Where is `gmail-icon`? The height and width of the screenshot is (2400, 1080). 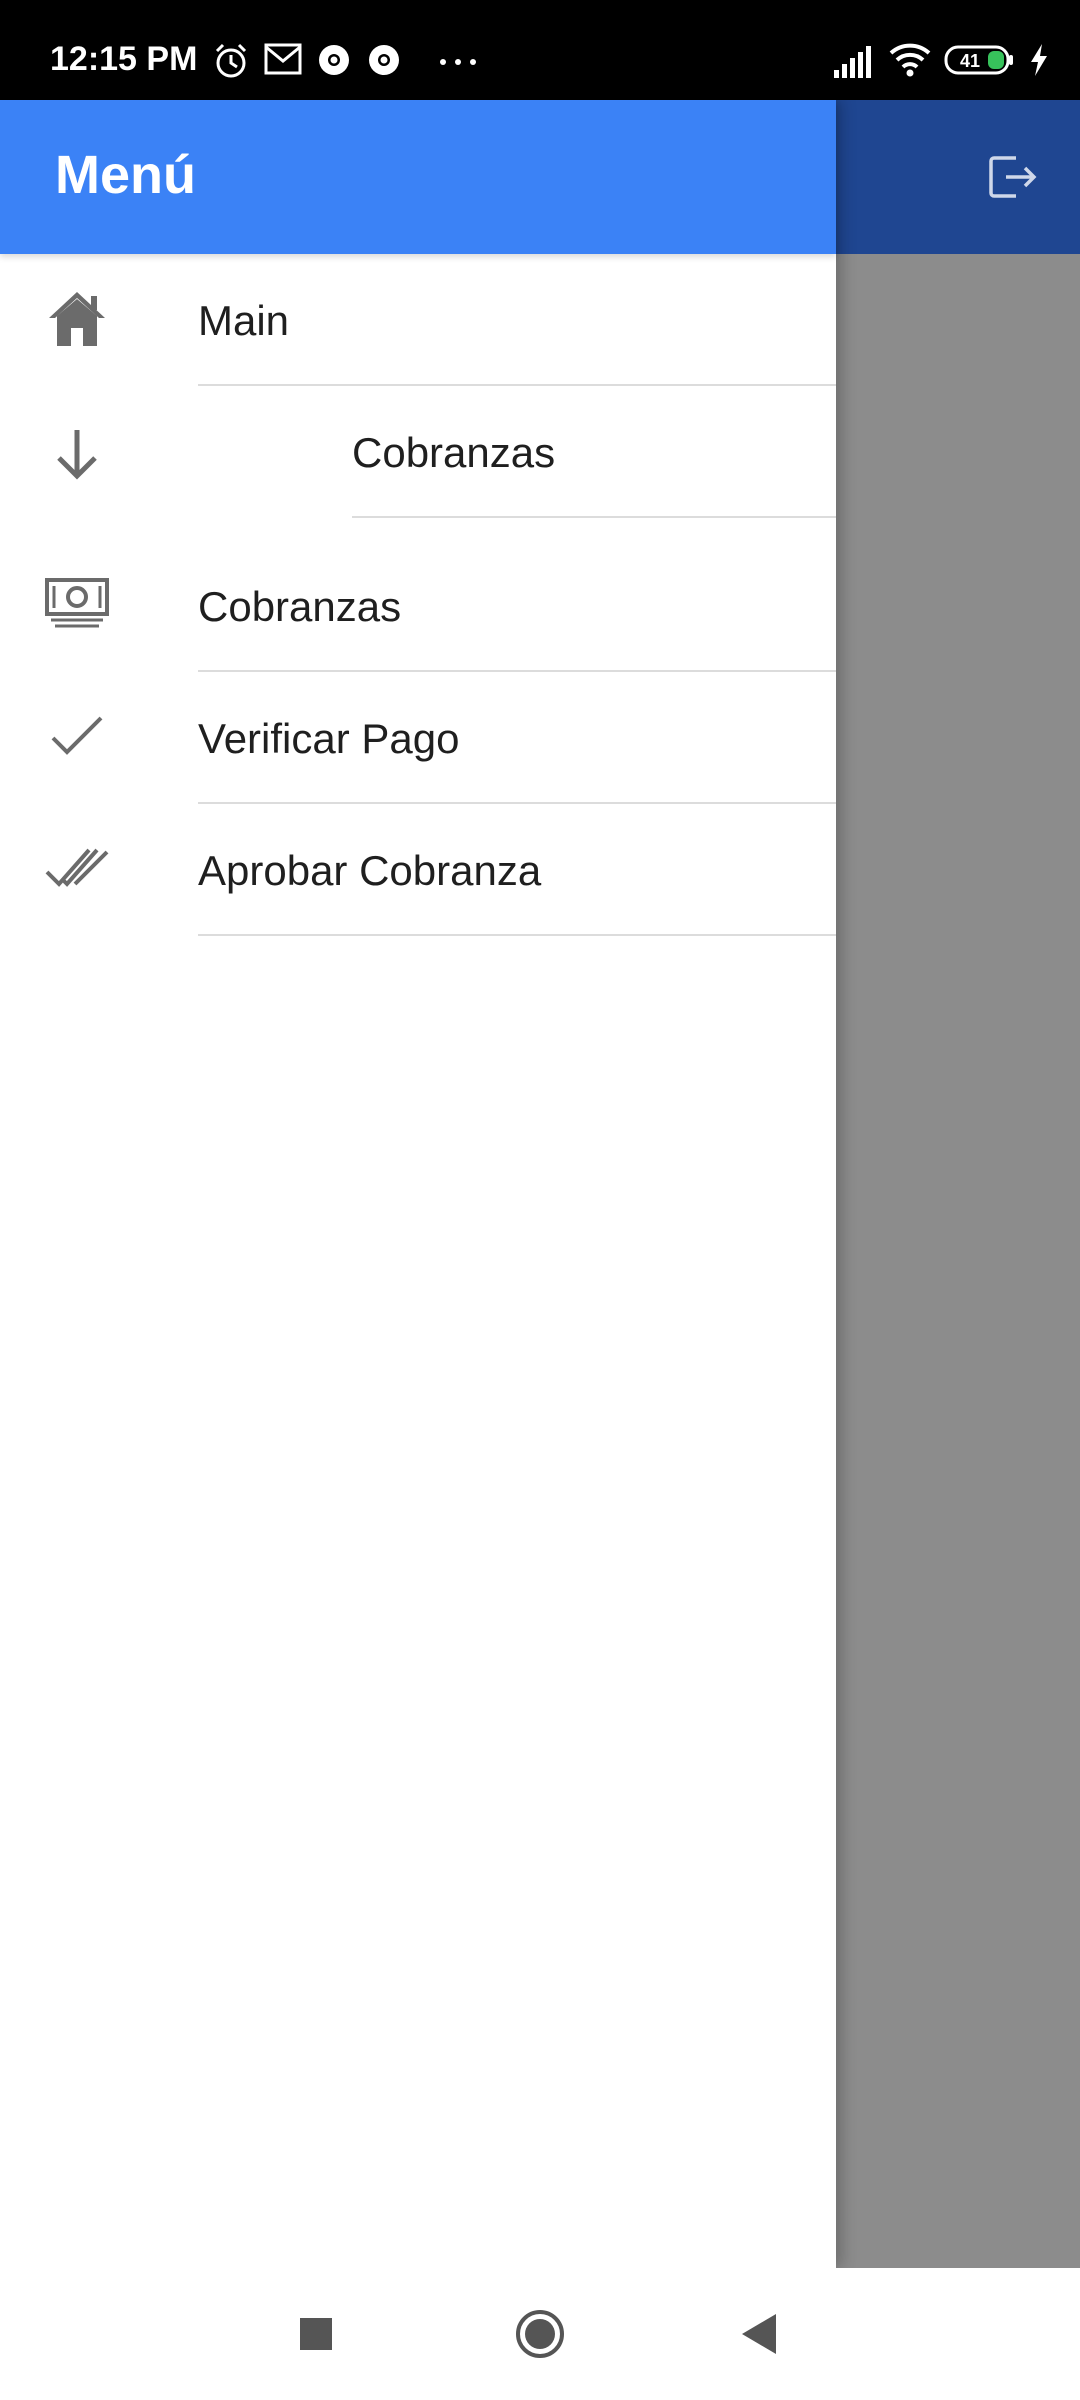 gmail-icon is located at coordinates (283, 61).